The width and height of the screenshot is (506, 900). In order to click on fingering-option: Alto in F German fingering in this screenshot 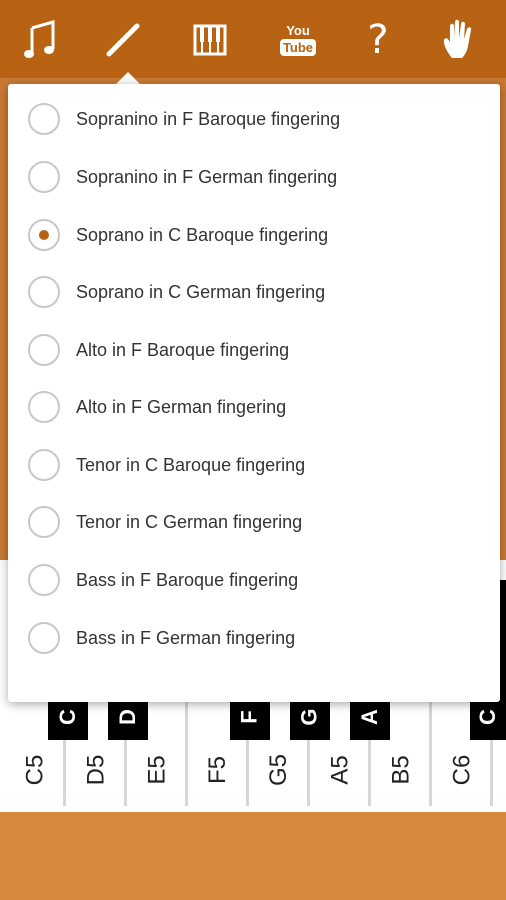, I will do `click(254, 407)`.